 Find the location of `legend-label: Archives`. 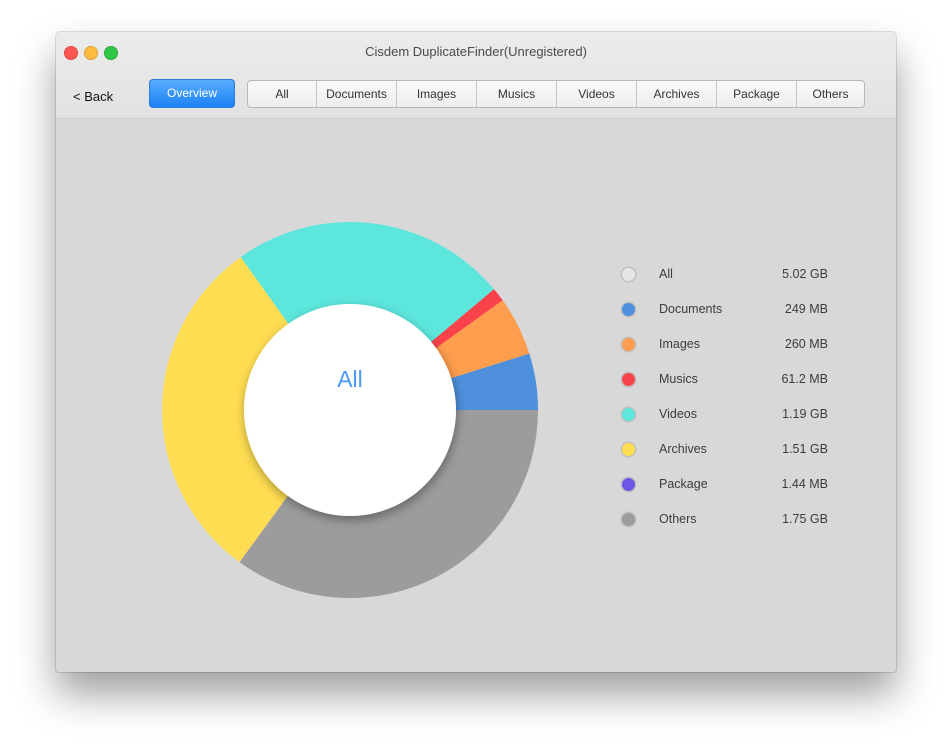

legend-label: Archives is located at coordinates (683, 449).